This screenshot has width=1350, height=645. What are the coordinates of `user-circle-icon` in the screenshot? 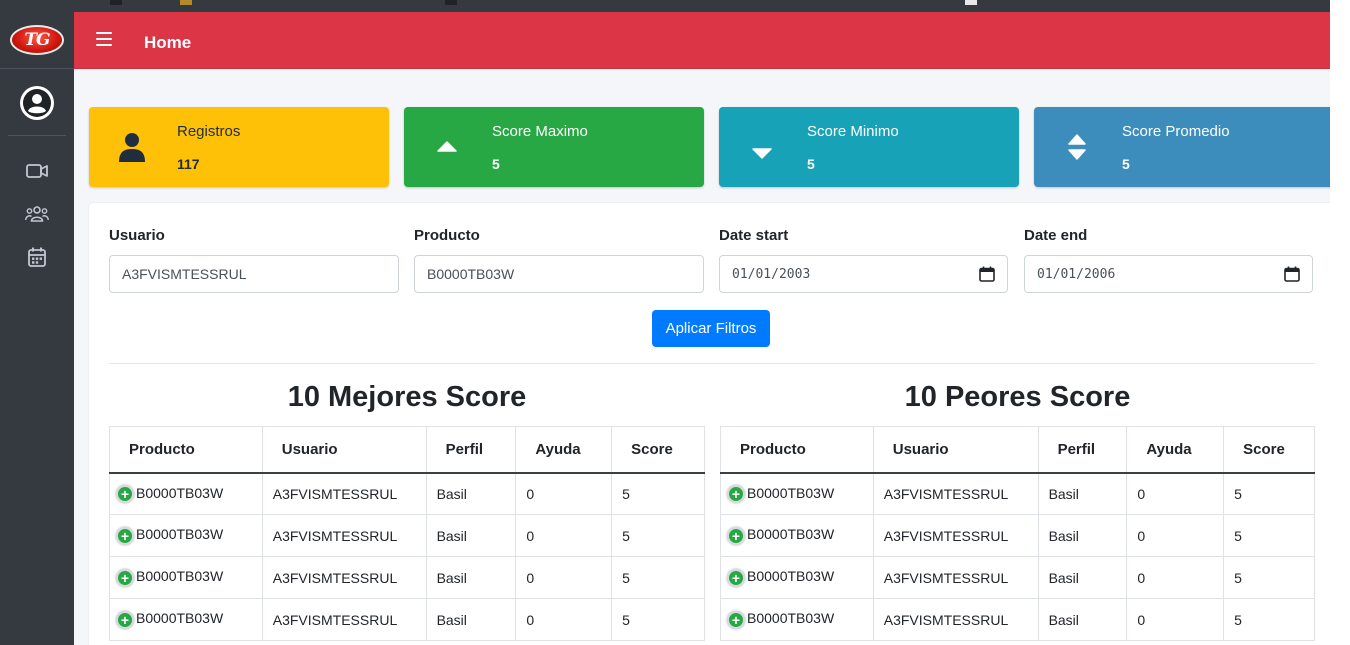 It's located at (37, 102).